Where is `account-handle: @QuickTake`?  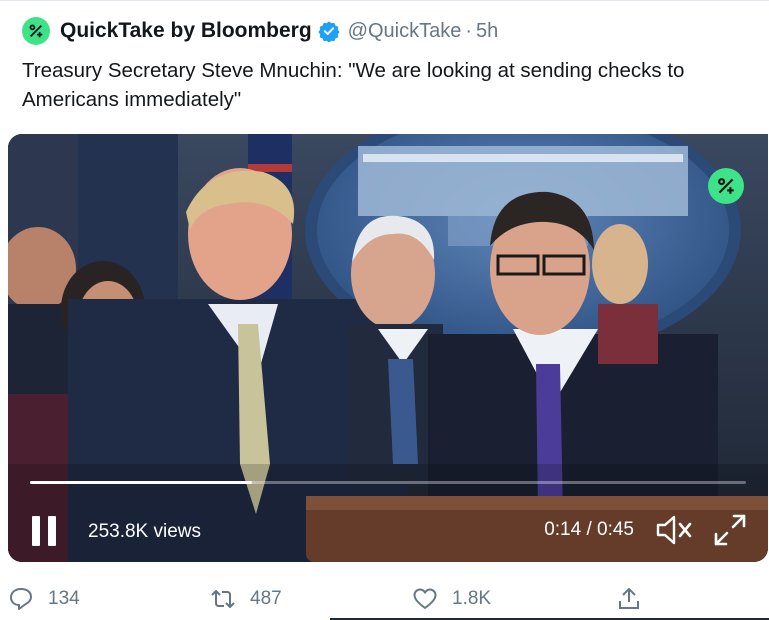
account-handle: @QuickTake is located at coordinates (405, 31).